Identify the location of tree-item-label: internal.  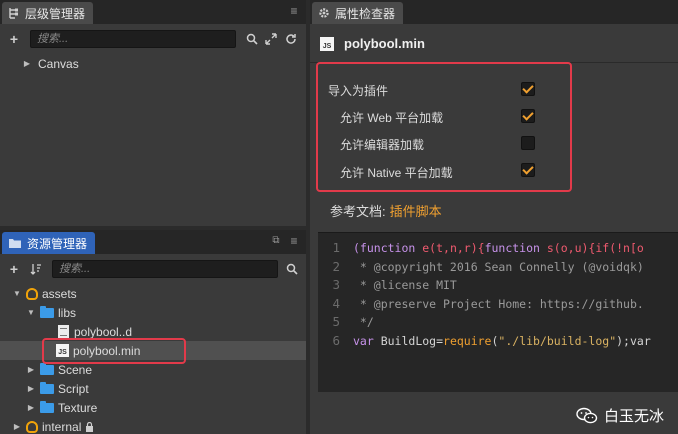
(62, 426).